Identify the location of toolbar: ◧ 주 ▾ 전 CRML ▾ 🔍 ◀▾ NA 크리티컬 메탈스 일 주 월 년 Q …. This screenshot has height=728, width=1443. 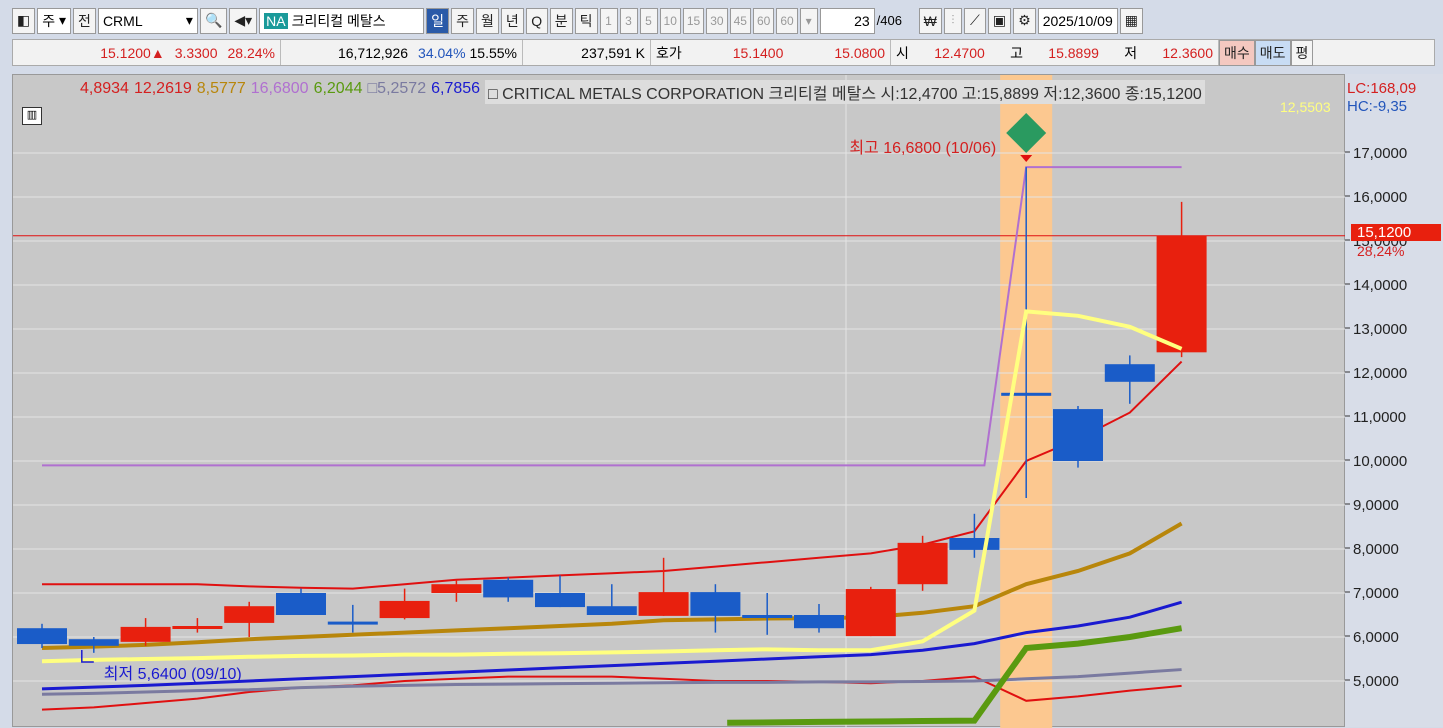
(723, 20).